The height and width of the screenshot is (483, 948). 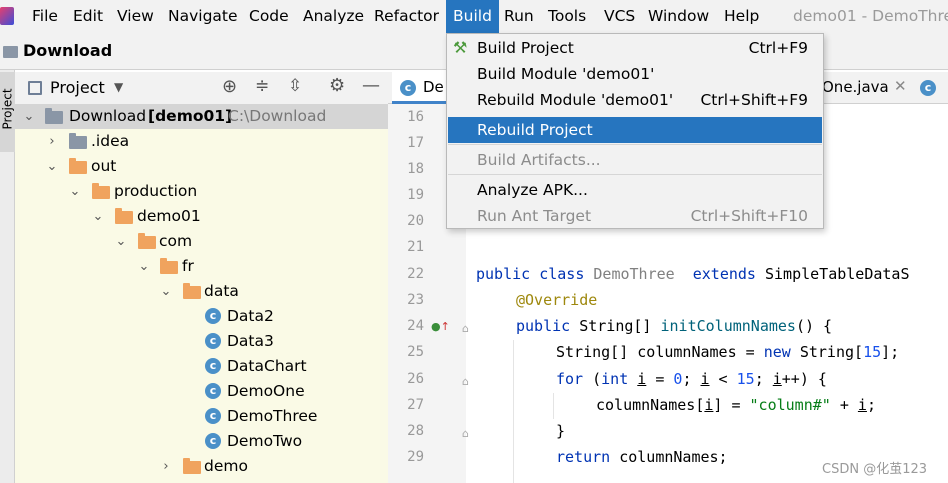 I want to click on menu-edit: Edit, so click(x=88, y=16).